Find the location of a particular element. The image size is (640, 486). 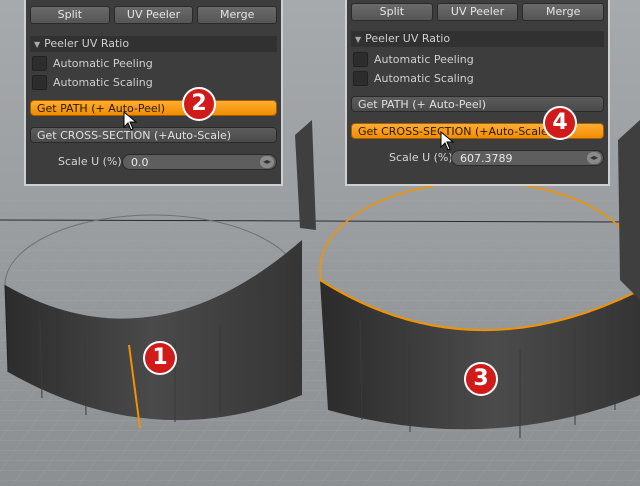

step-badge-2: 2 is located at coordinates (199, 104).